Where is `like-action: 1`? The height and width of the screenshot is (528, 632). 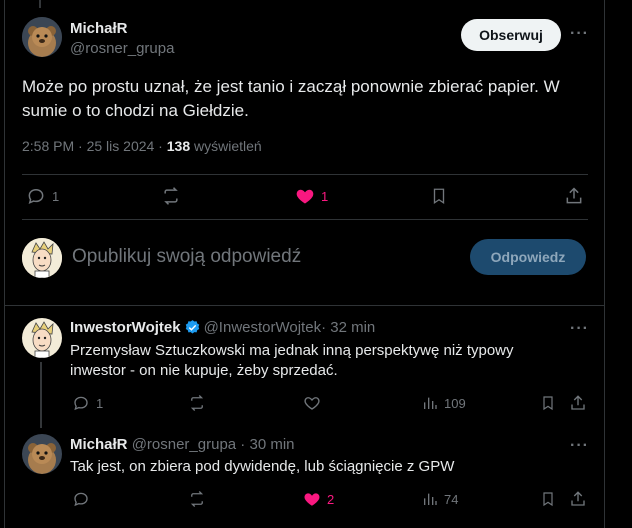 like-action: 1 is located at coordinates (311, 196).